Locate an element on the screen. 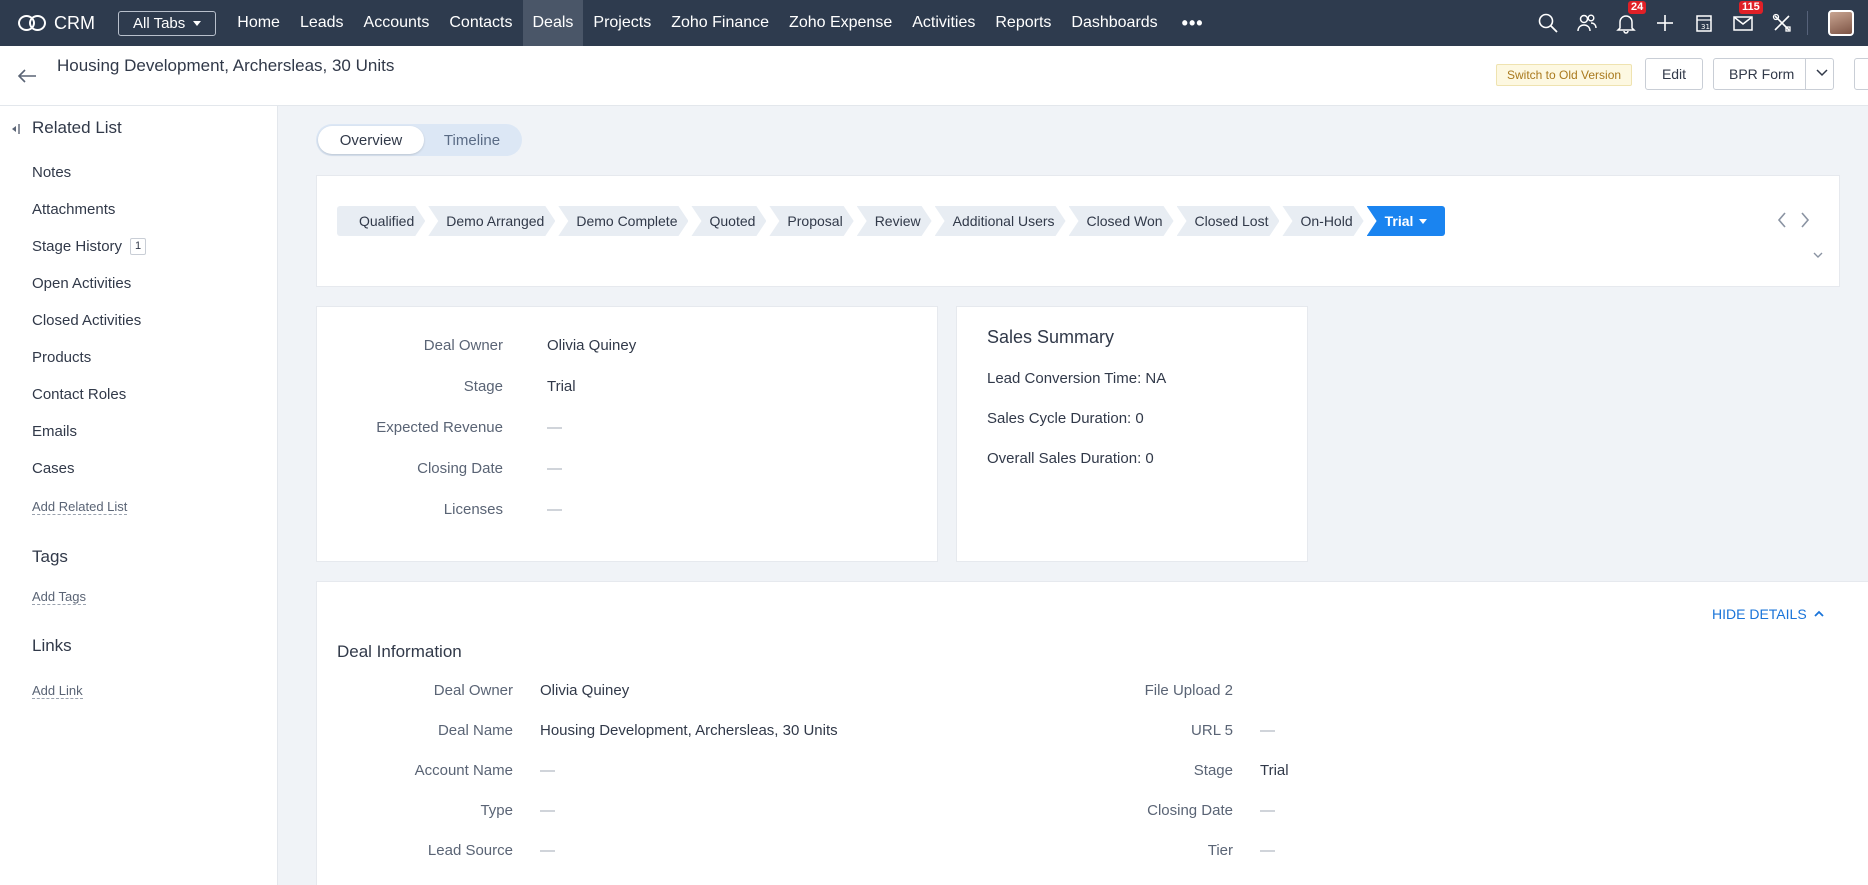 The width and height of the screenshot is (1868, 885). switch-old-version-button: Switch to Old Version is located at coordinates (1564, 75).